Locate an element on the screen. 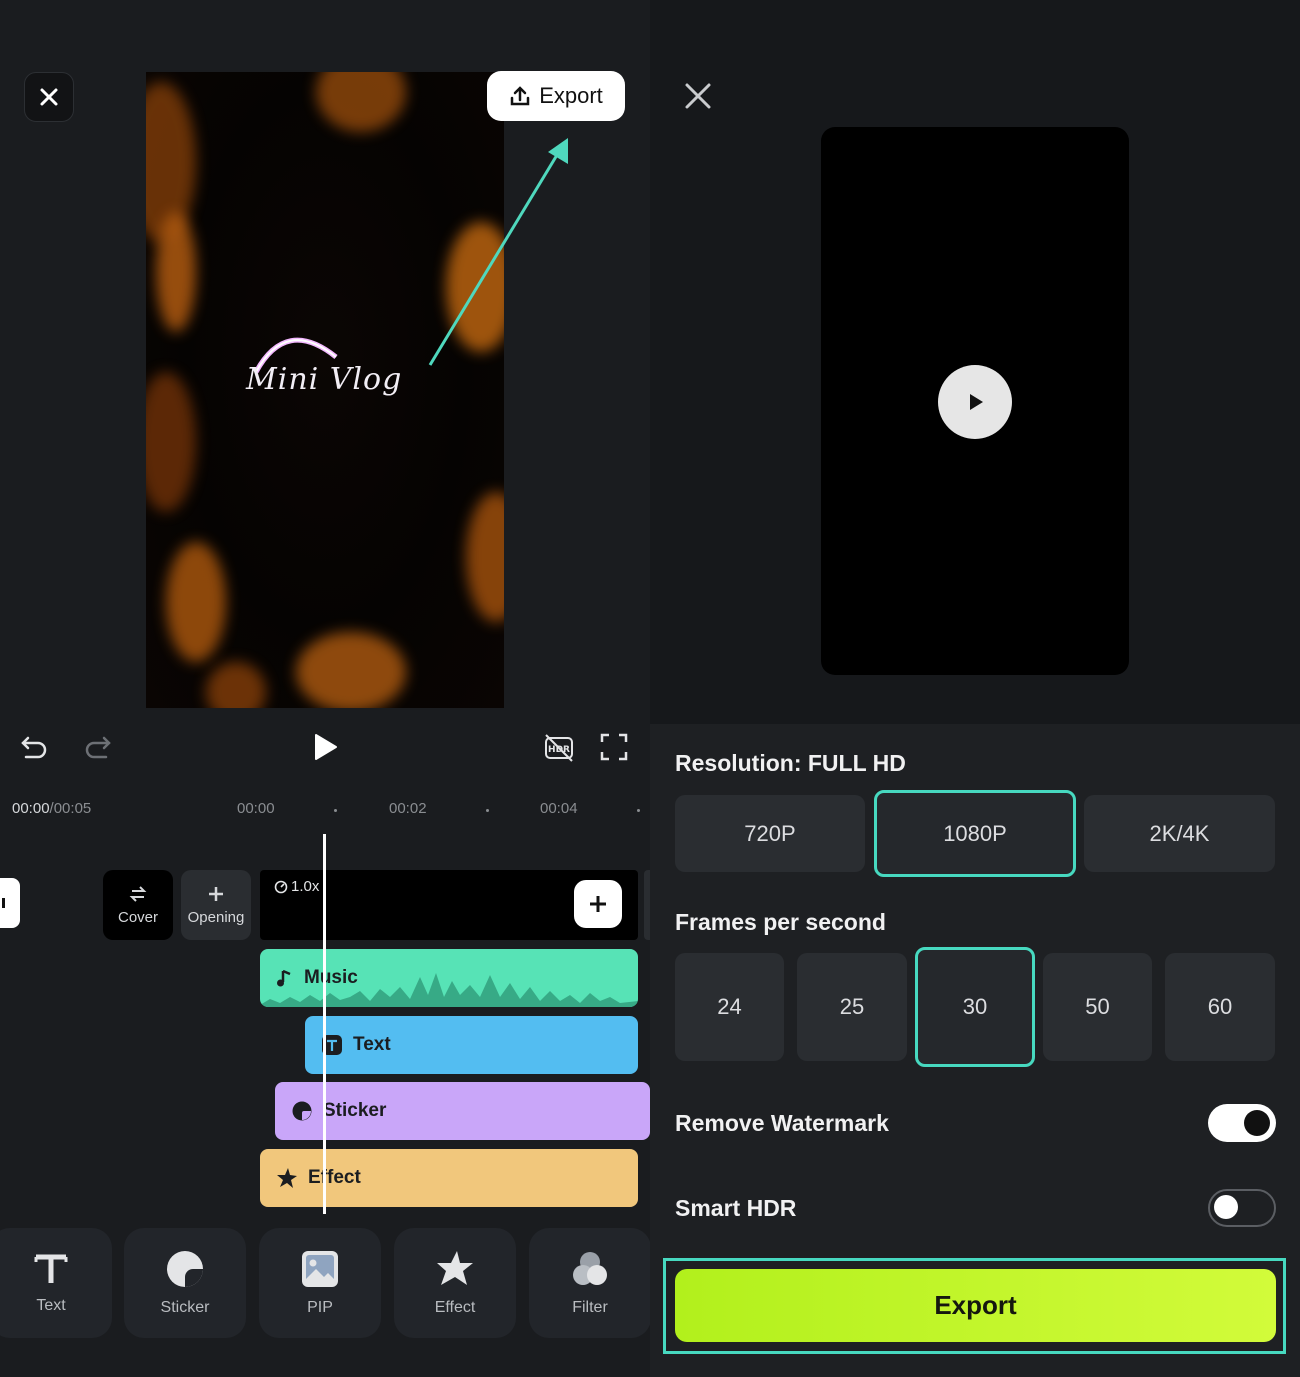 This screenshot has width=1300, height=1377. hdr-off-icon: HDR is located at coordinates (559, 748).